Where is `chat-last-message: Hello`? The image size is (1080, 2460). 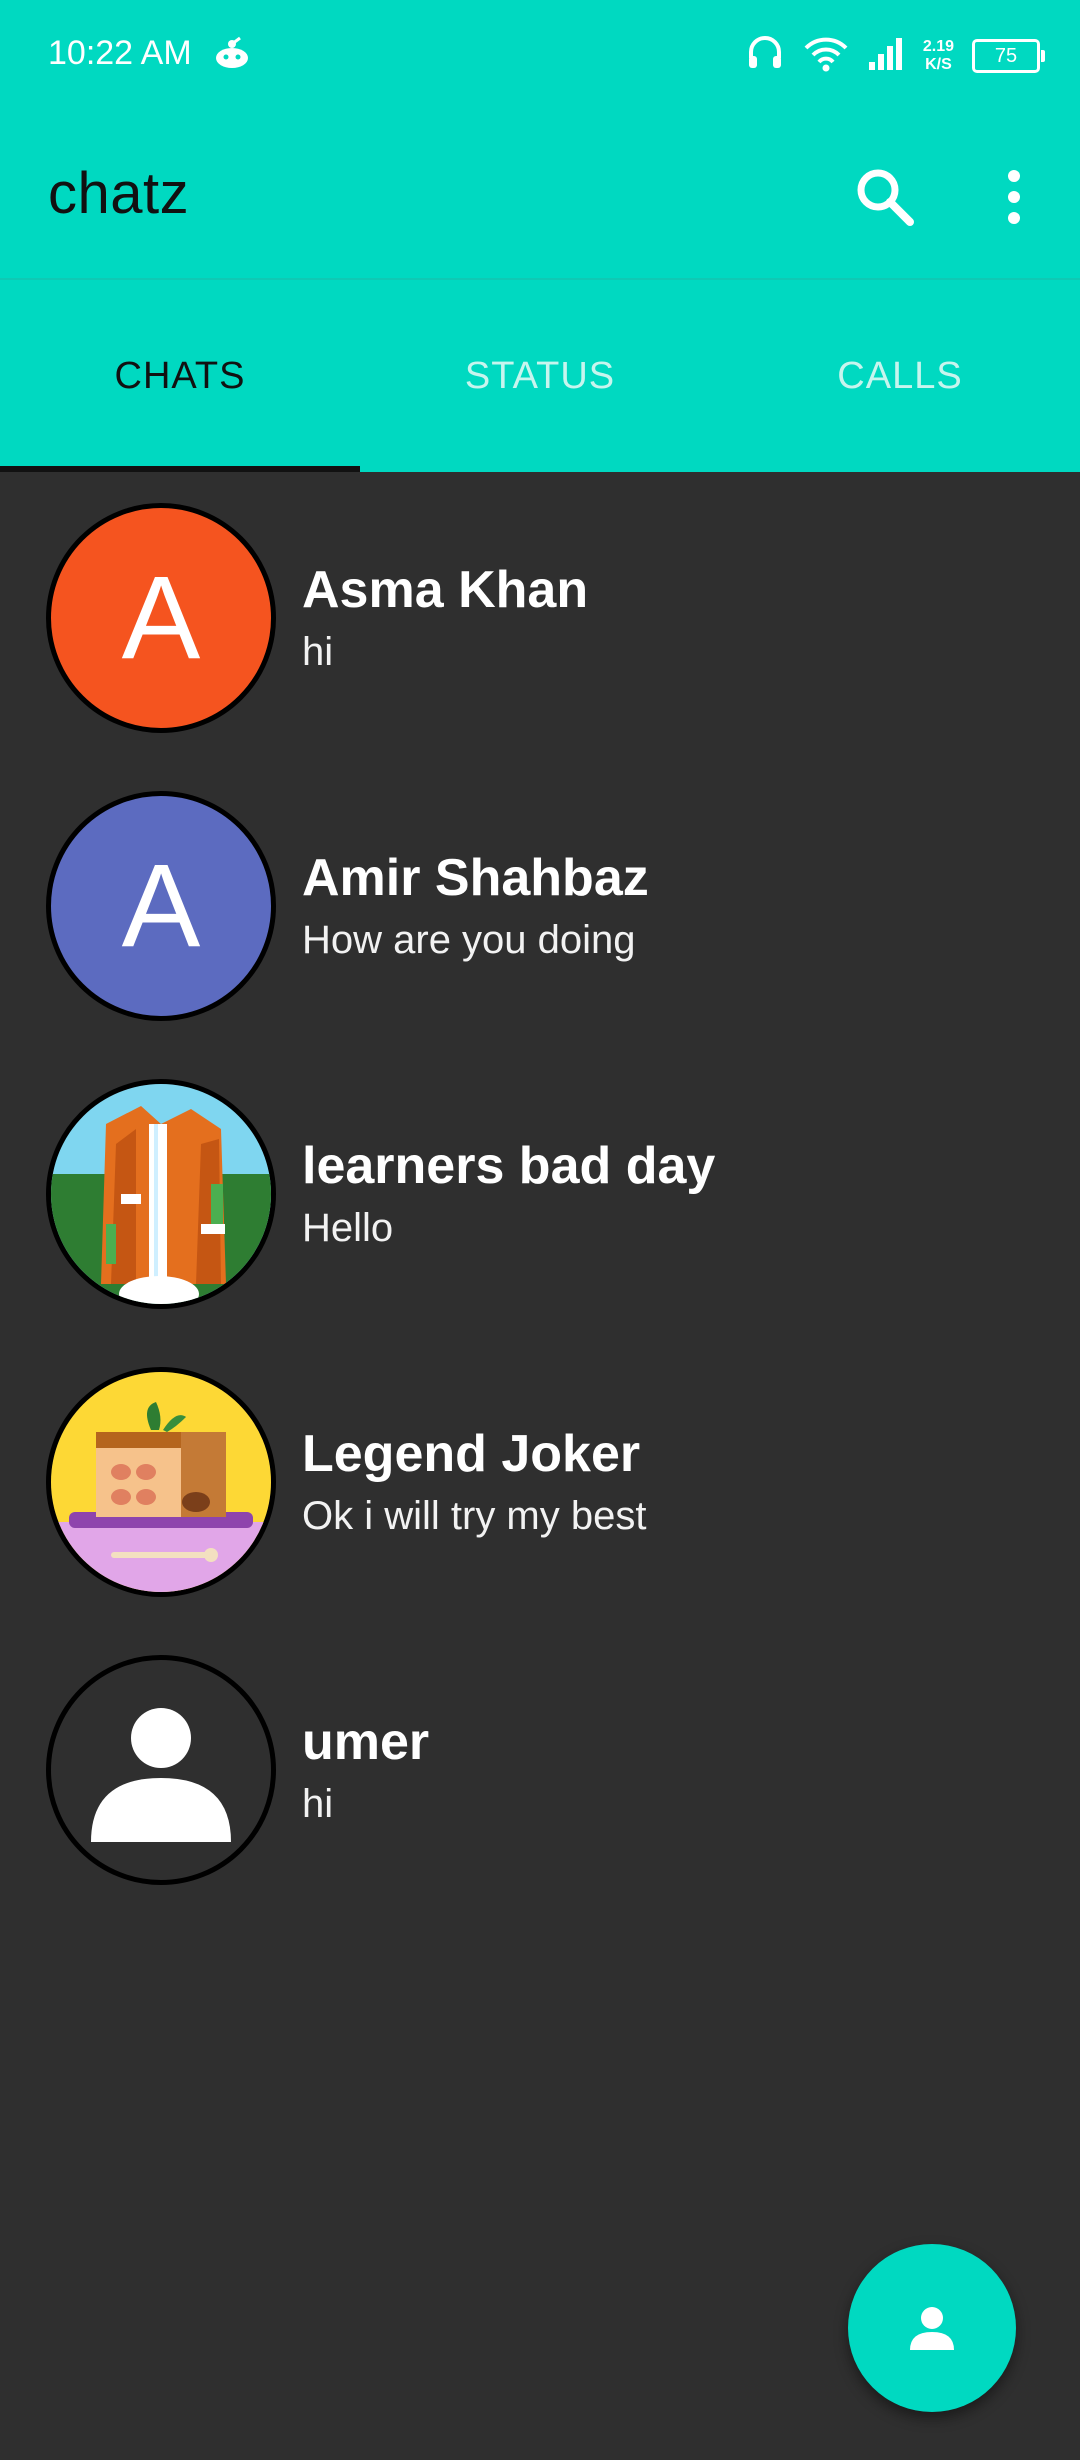 chat-last-message: Hello is located at coordinates (348, 1228).